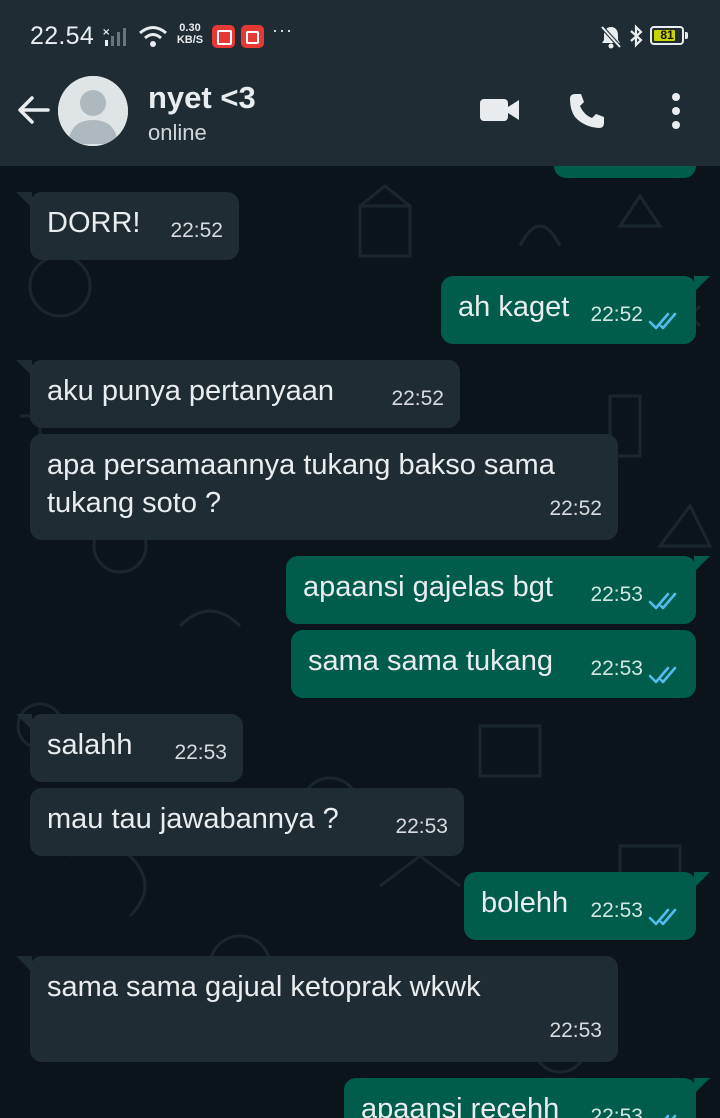 Image resolution: width=720 pixels, height=1118 pixels. What do you see at coordinates (177, 132) in the screenshot?
I see `contact-status: online` at bounding box center [177, 132].